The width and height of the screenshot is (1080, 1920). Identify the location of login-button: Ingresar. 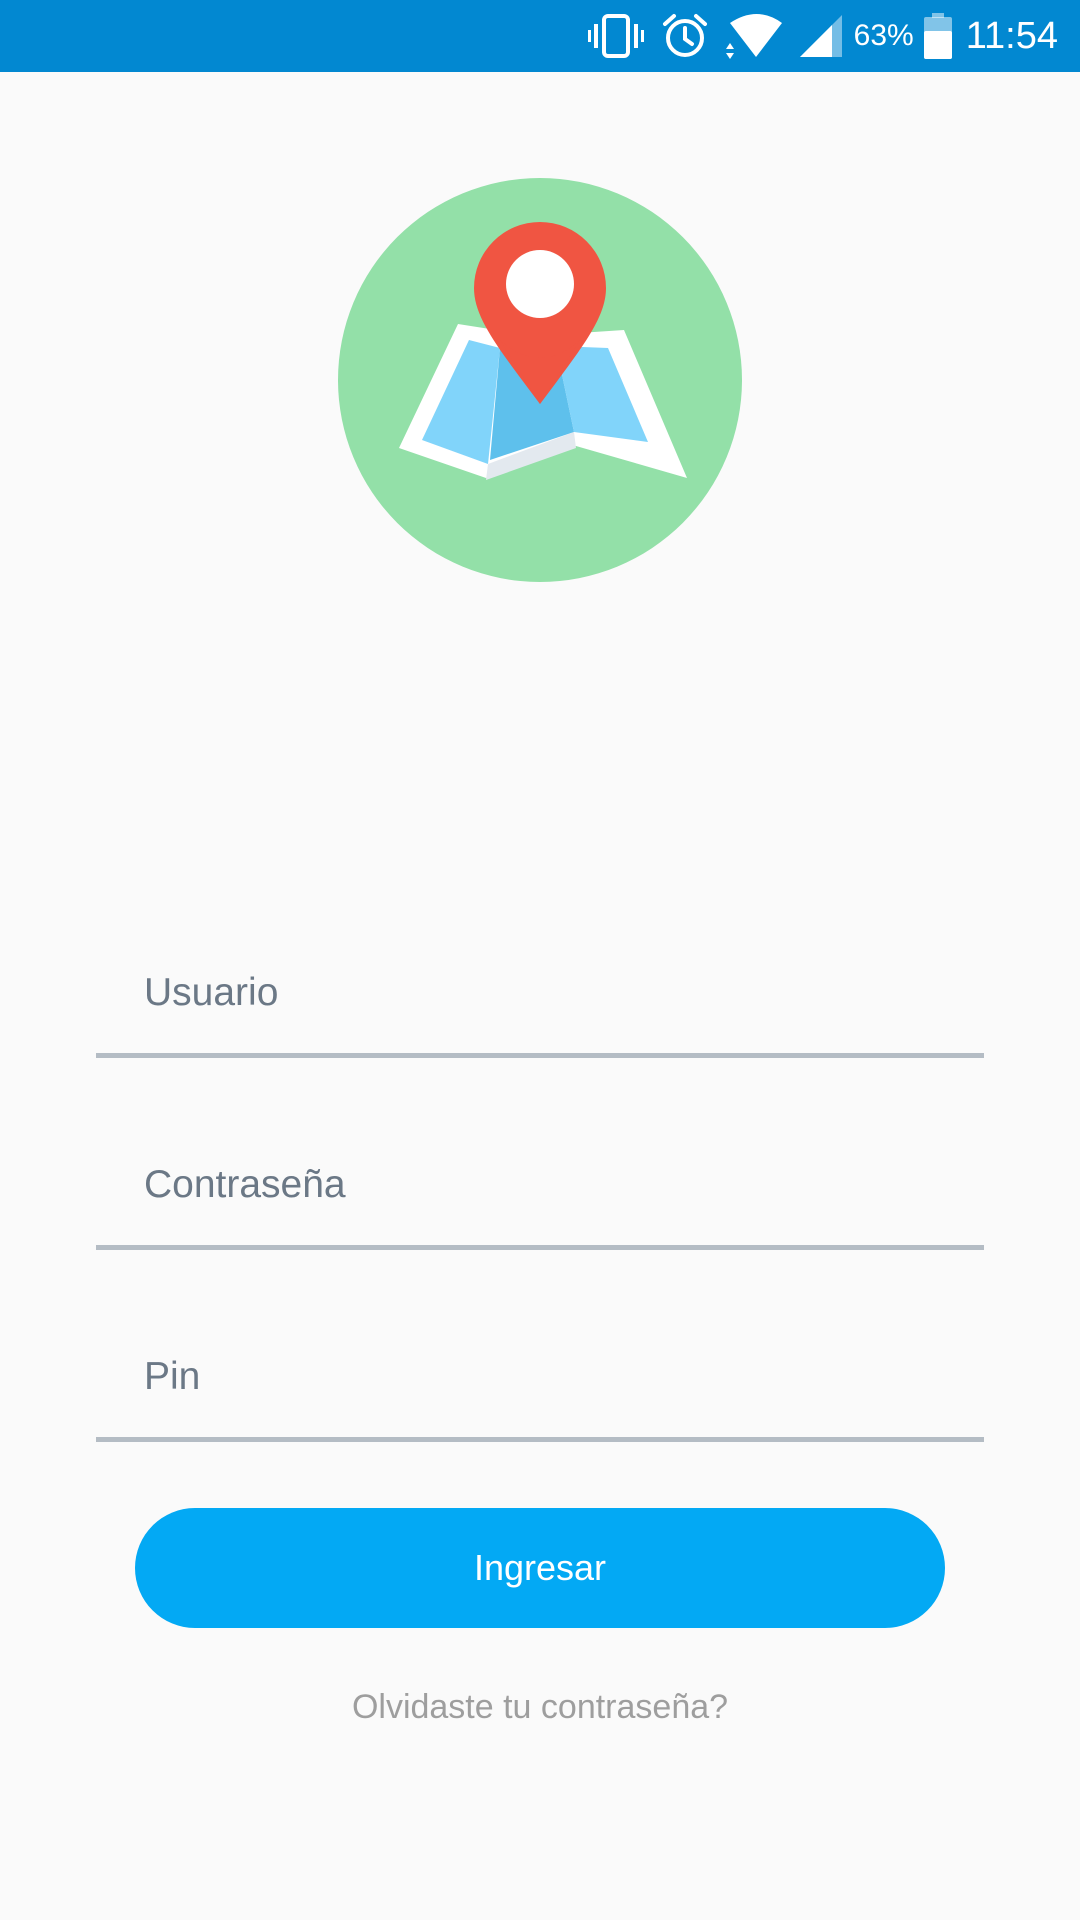
(540, 1568).